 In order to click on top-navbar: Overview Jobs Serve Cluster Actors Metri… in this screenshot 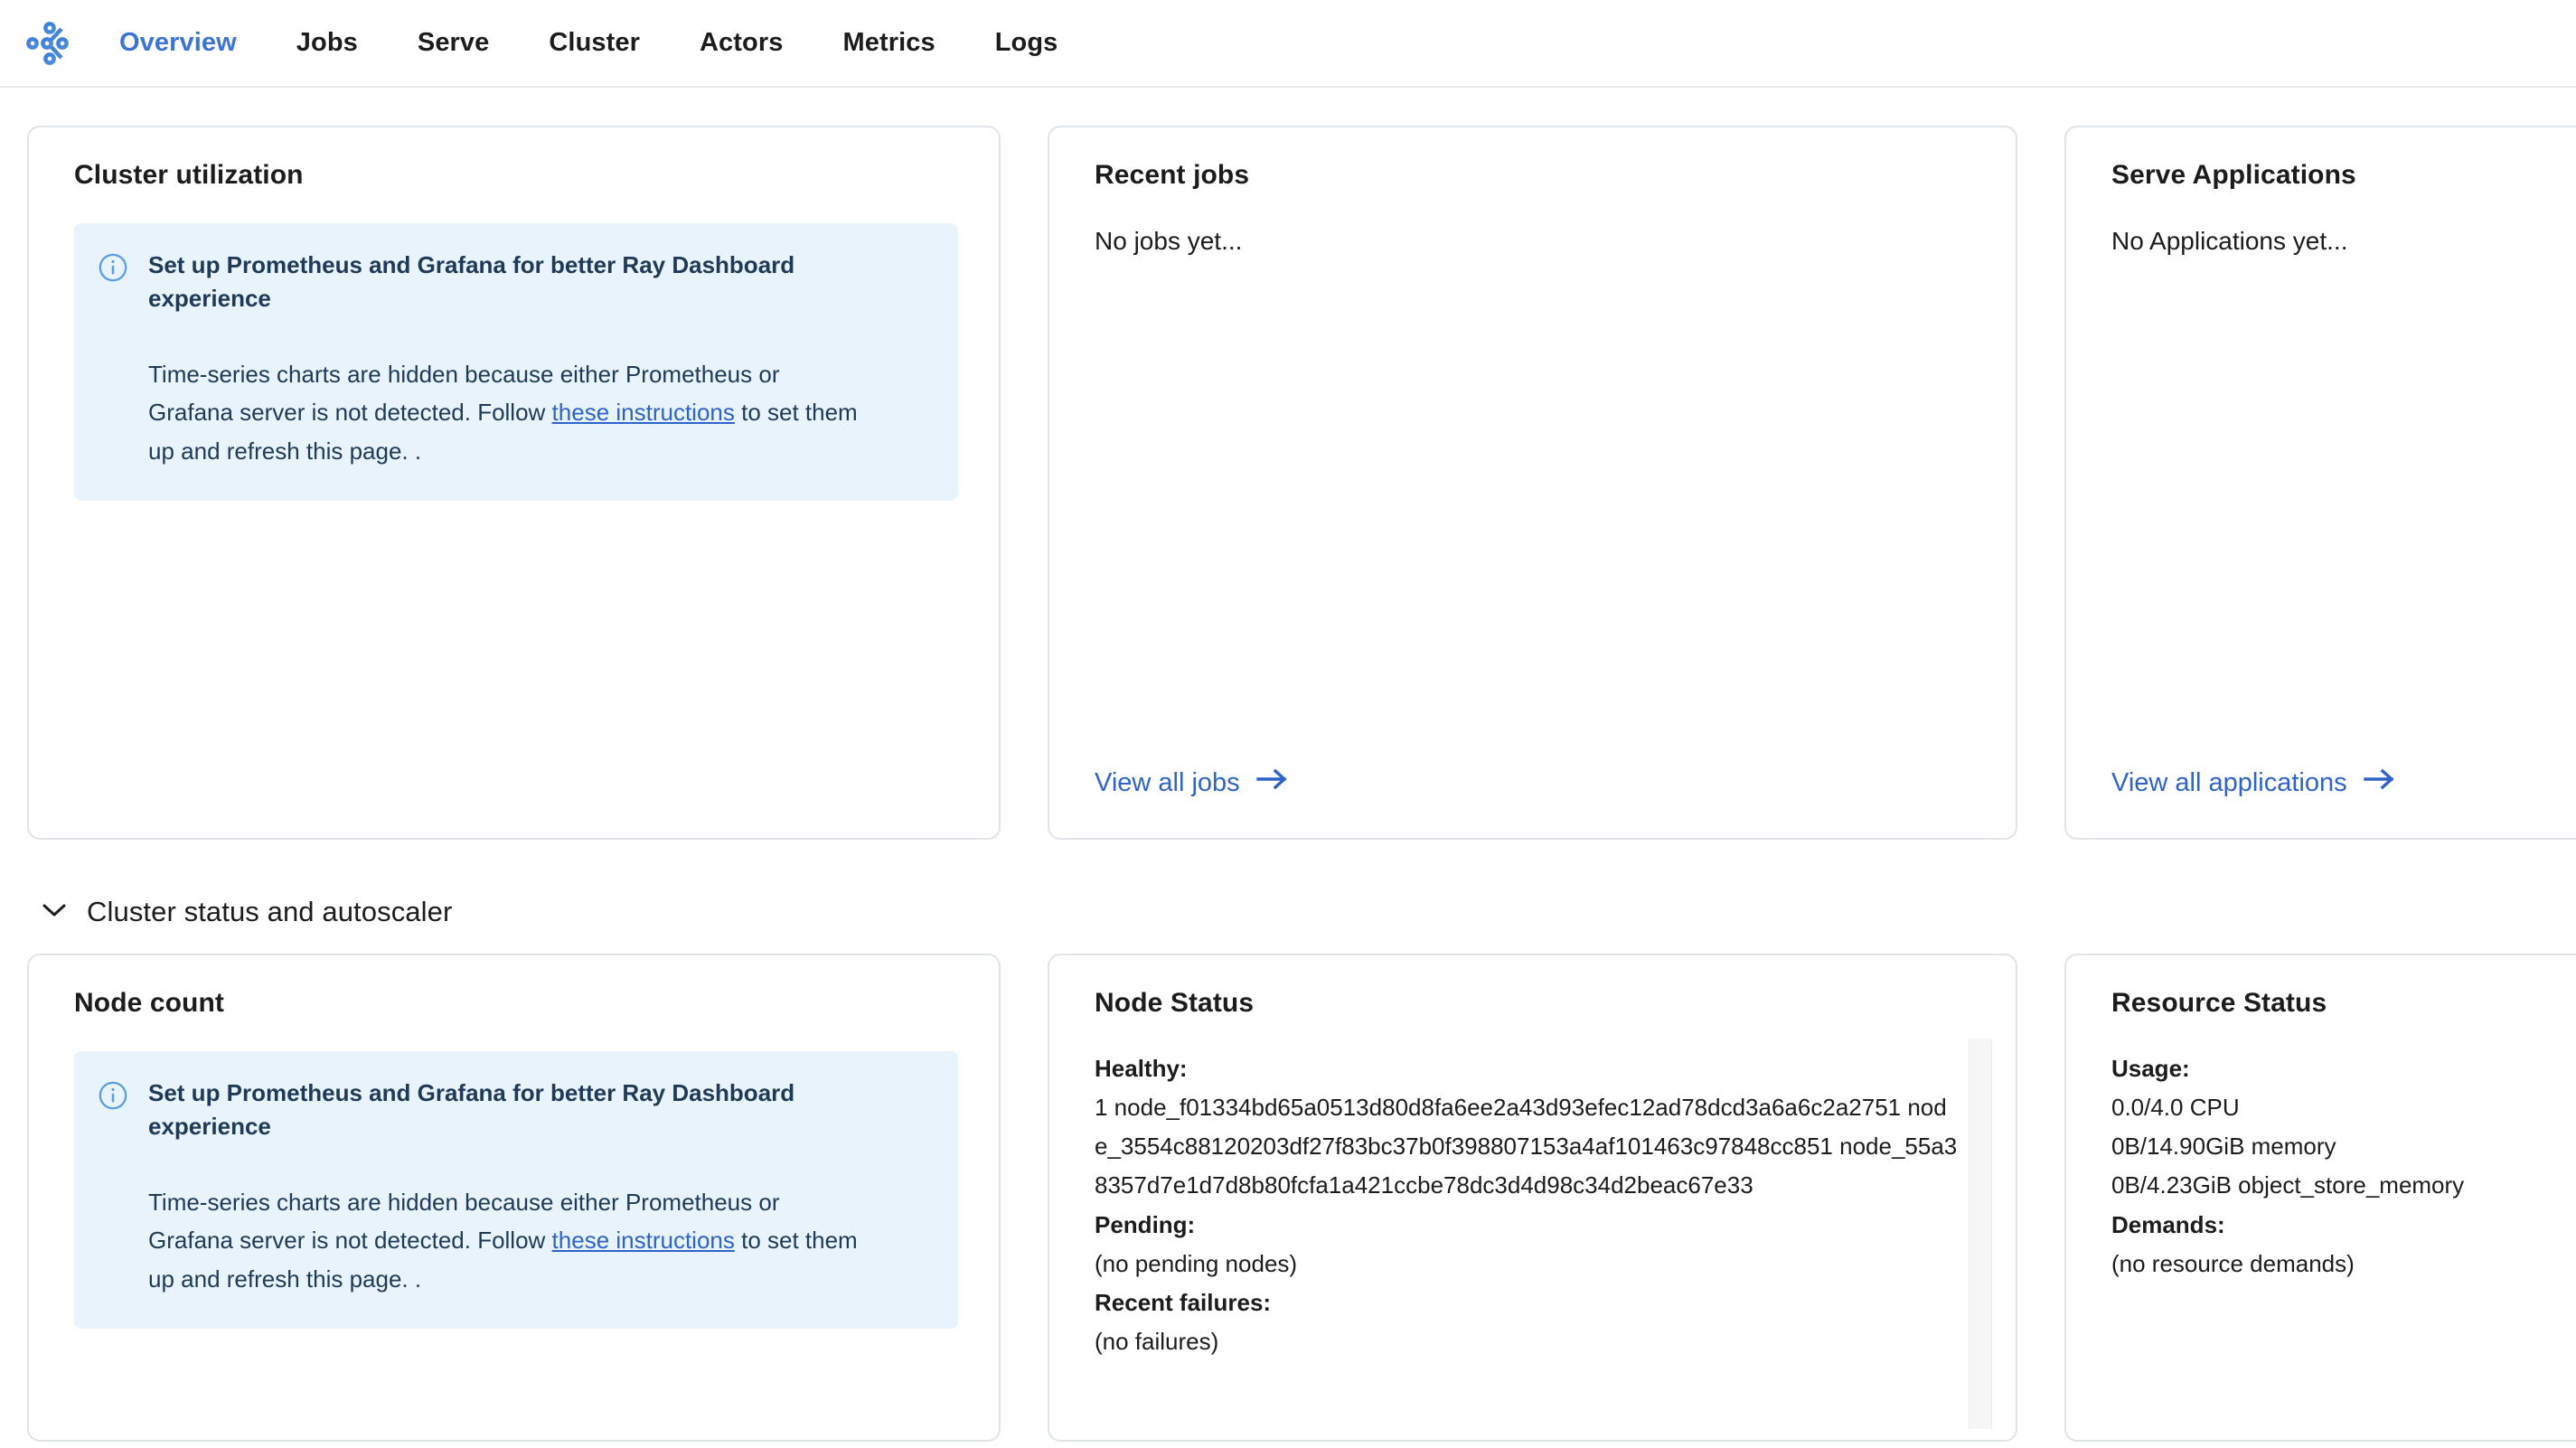, I will do `click(1288, 44)`.